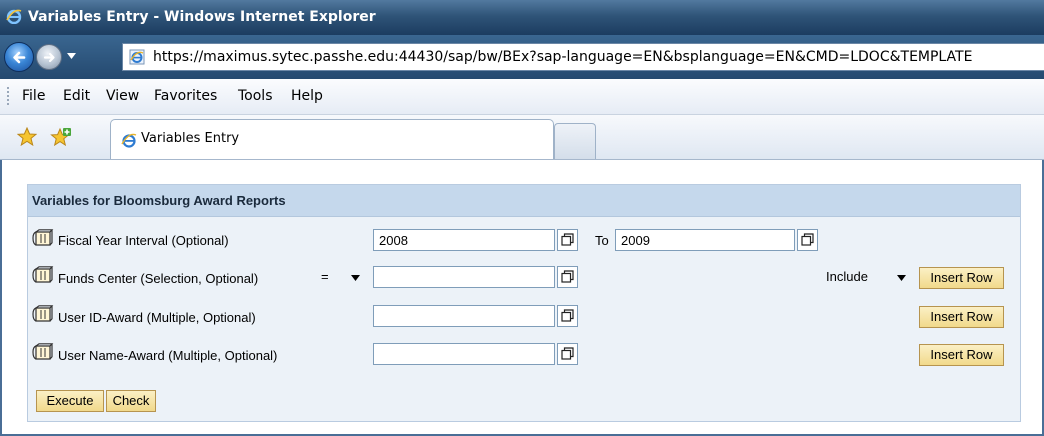 The width and height of the screenshot is (1044, 436). I want to click on user-name-award-input, so click(464, 354).